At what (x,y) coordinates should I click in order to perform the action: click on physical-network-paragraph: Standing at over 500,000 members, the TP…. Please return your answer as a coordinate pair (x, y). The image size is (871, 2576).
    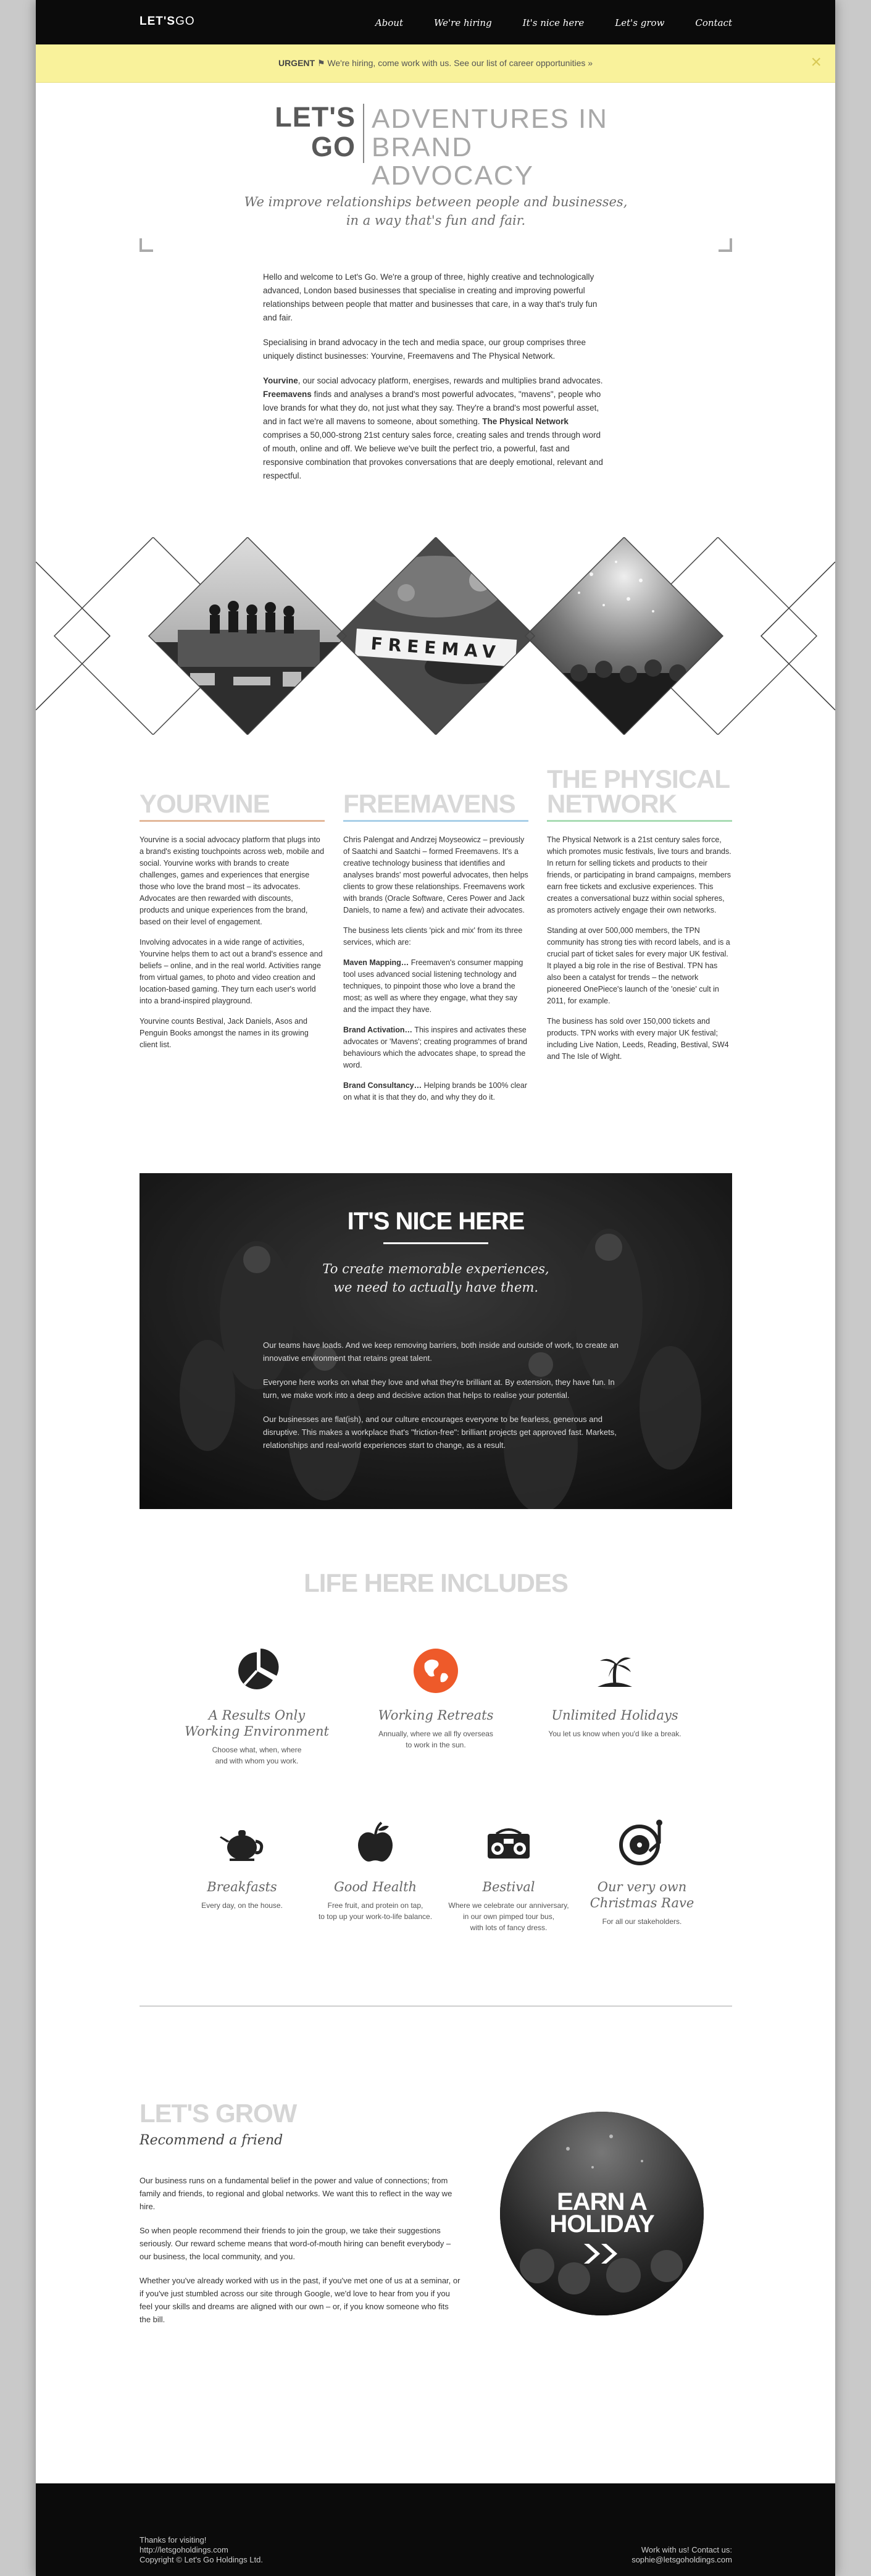
    Looking at the image, I should click on (638, 966).